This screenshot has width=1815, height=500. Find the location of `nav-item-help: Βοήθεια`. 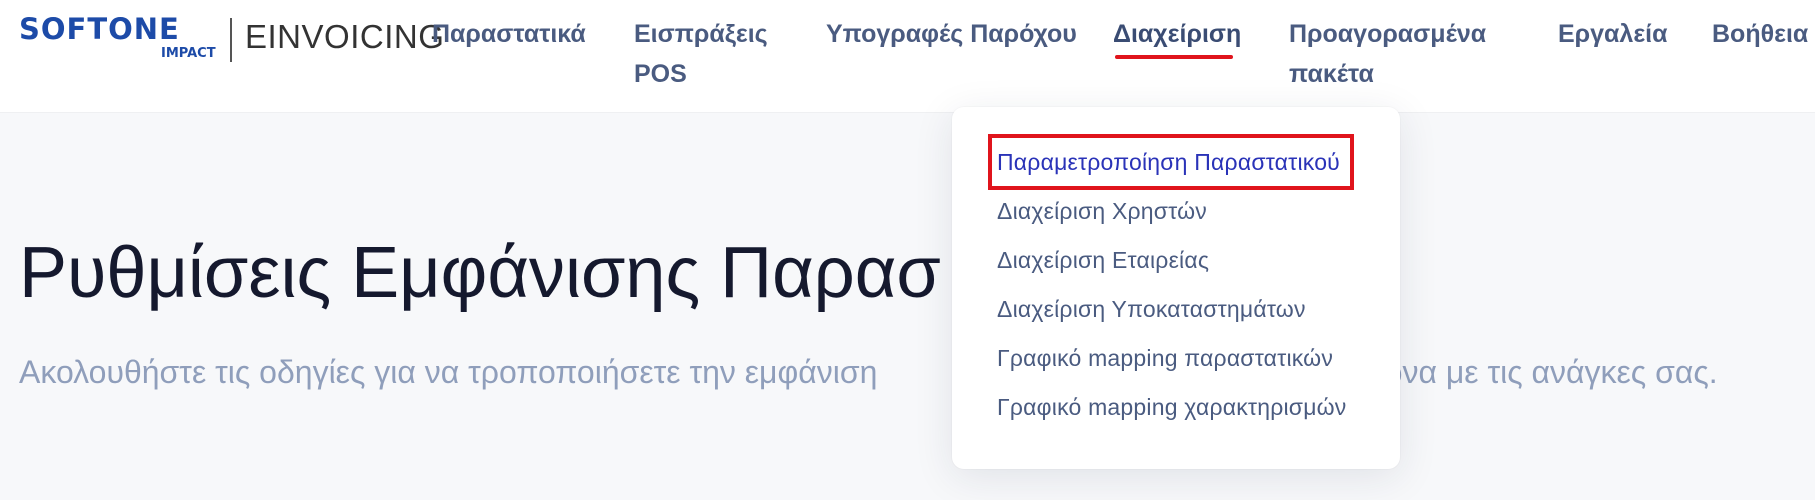

nav-item-help: Βοήθεια is located at coordinates (1760, 34).